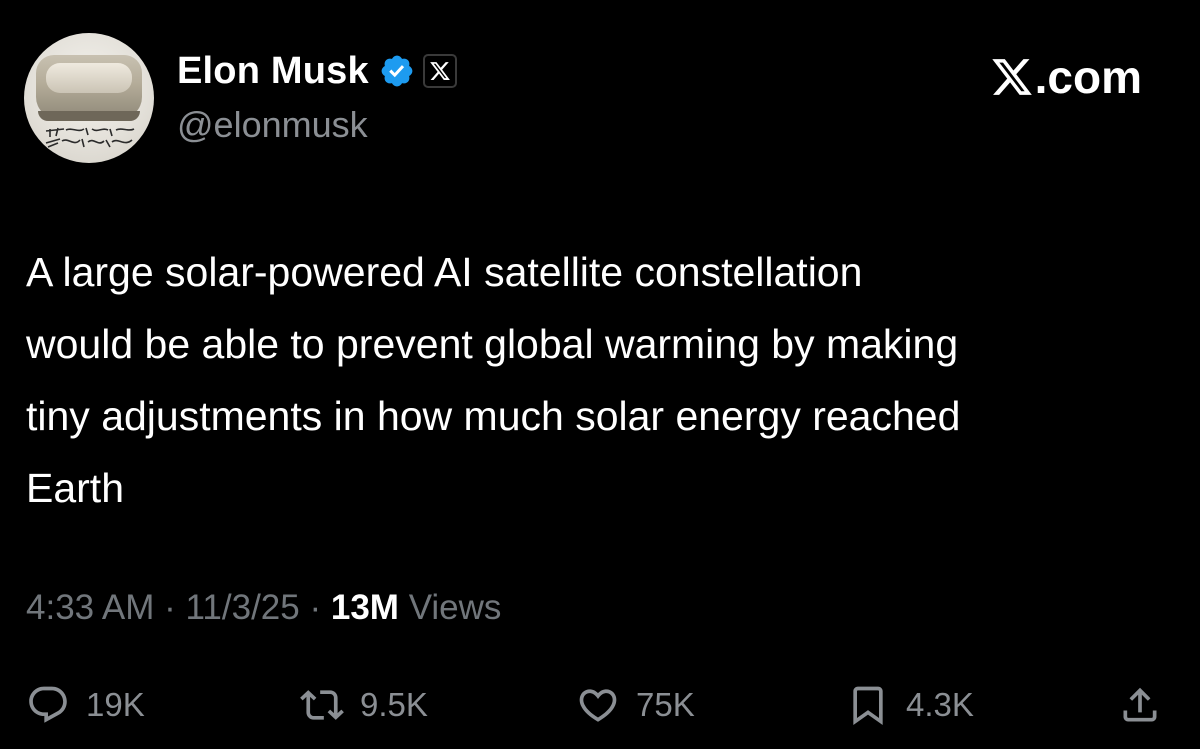 This screenshot has width=1200, height=749. I want to click on reply-icon, so click(48, 704).